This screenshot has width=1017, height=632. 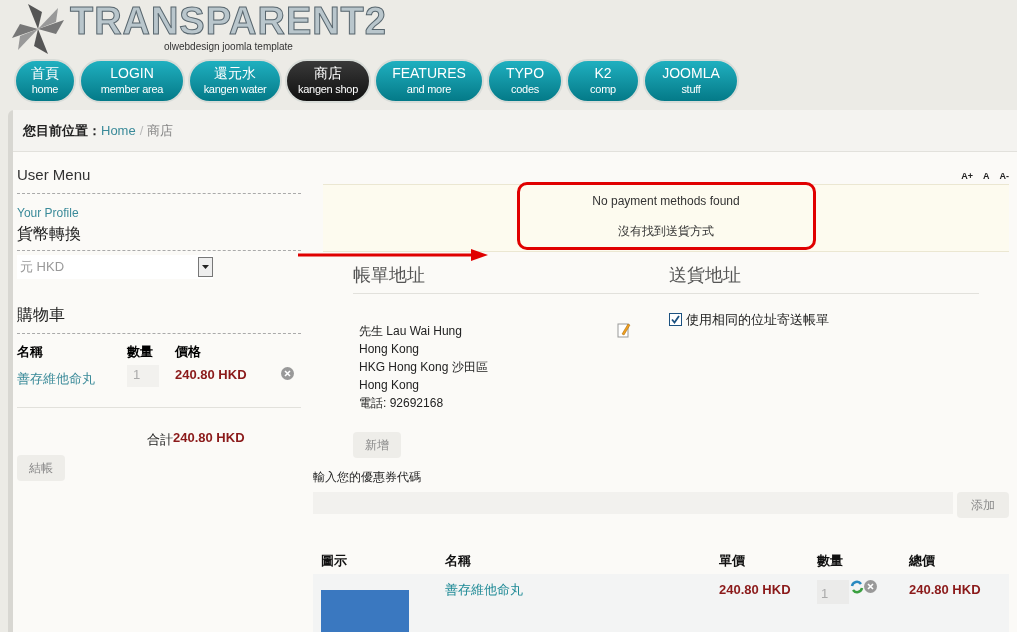 What do you see at coordinates (424, 367) in the screenshot?
I see `address-line: HKG Hong Kong 沙田區` at bounding box center [424, 367].